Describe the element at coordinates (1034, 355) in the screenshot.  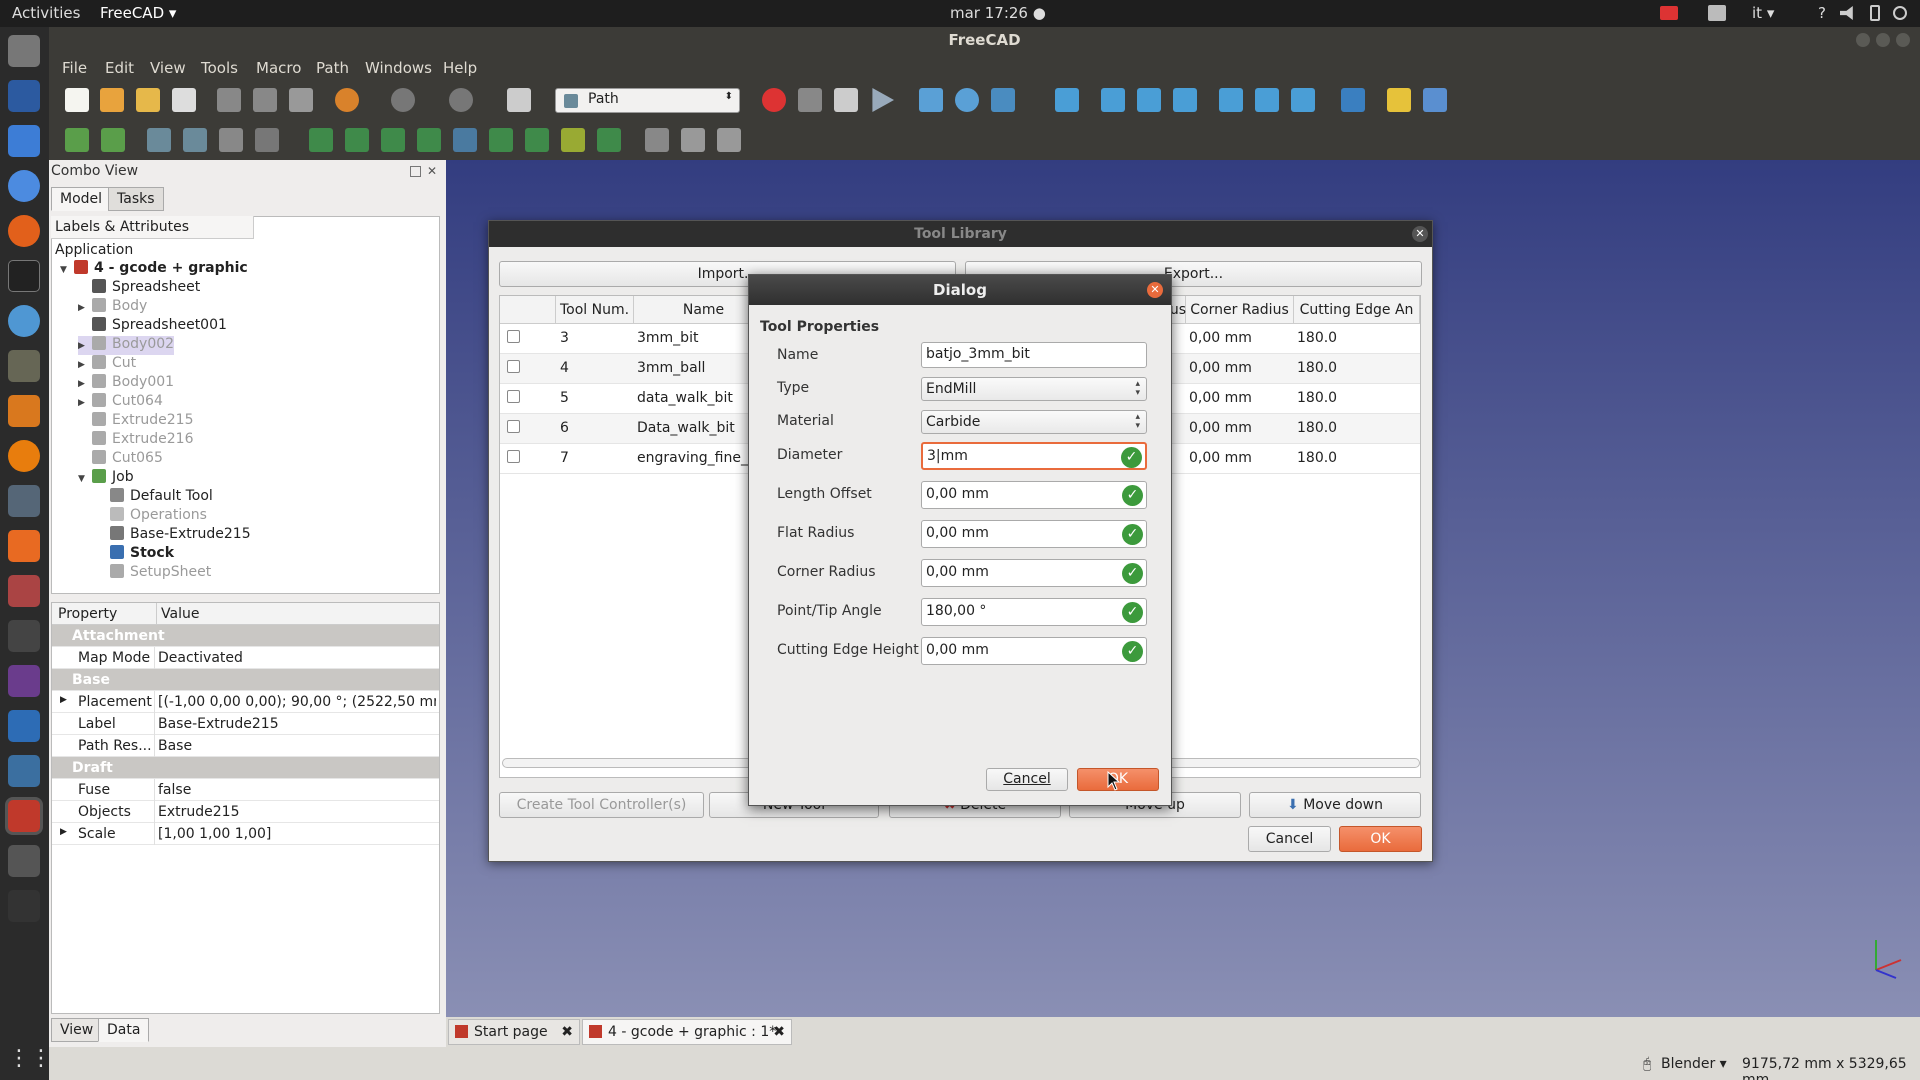
I see `name-field: batjo_3mm_bit` at that location.